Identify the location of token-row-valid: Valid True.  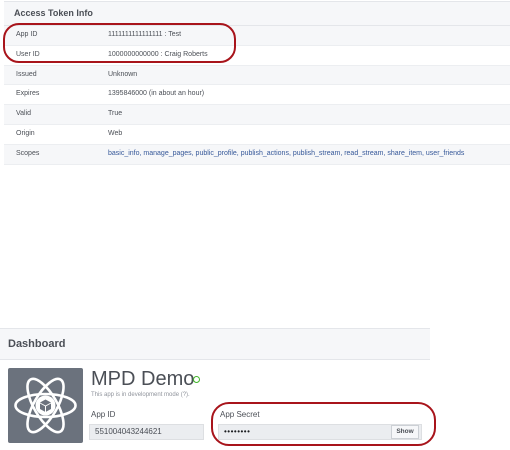
(257, 115).